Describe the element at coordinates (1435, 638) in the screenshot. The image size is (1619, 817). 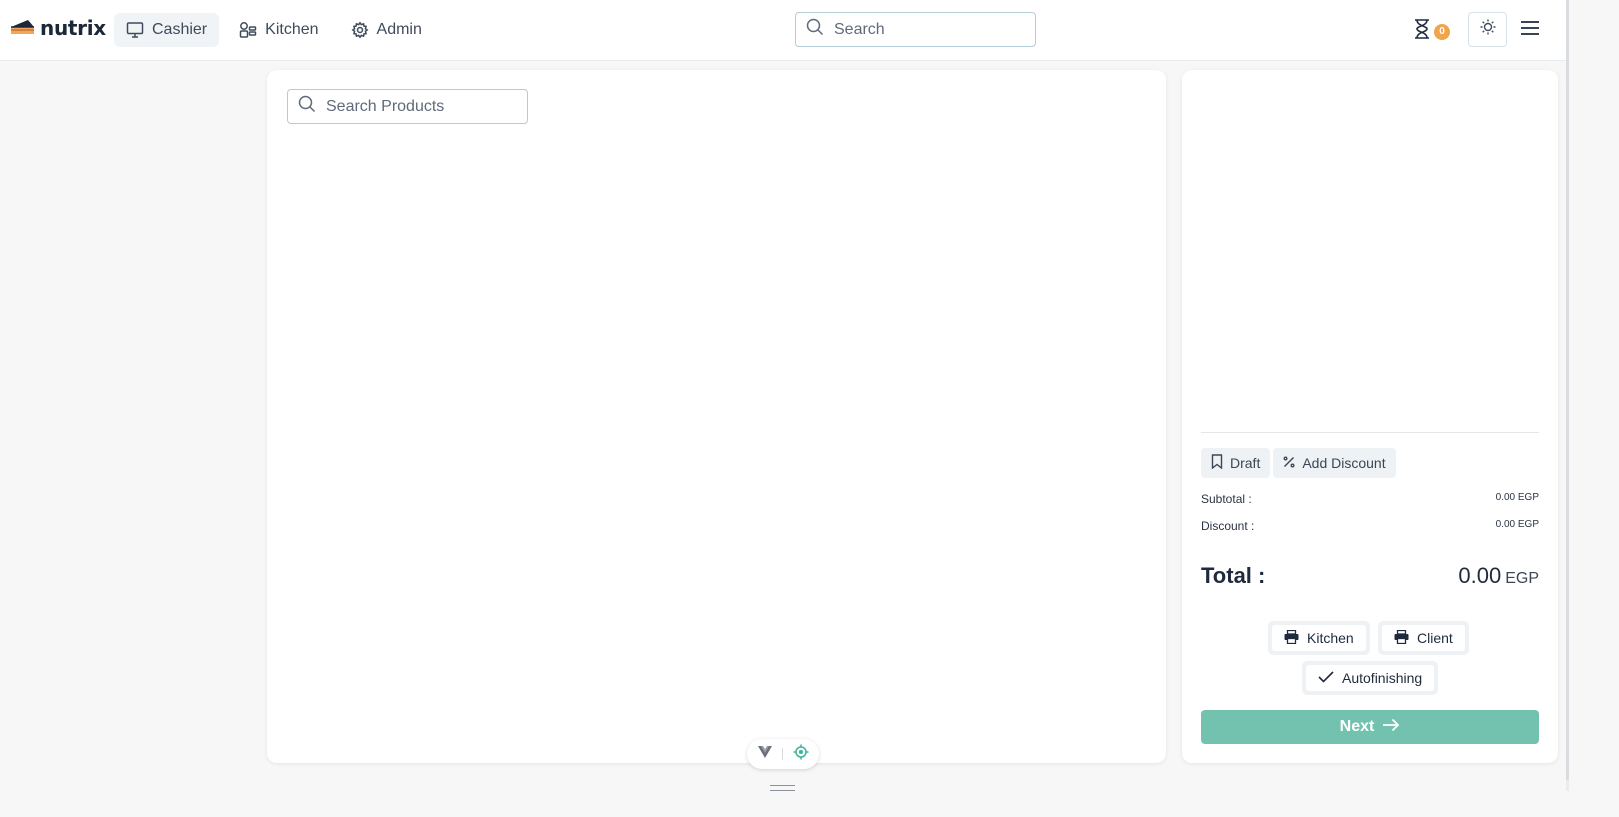
I see `print-client-label: Client` at that location.